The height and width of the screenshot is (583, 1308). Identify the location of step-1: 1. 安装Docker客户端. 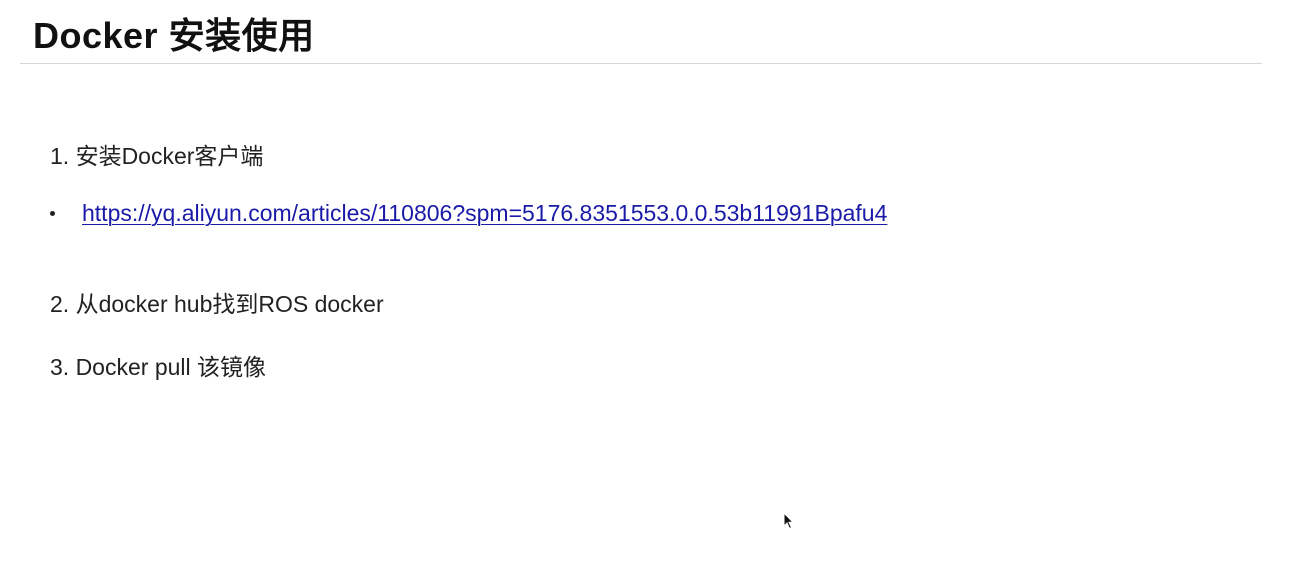
(157, 156).